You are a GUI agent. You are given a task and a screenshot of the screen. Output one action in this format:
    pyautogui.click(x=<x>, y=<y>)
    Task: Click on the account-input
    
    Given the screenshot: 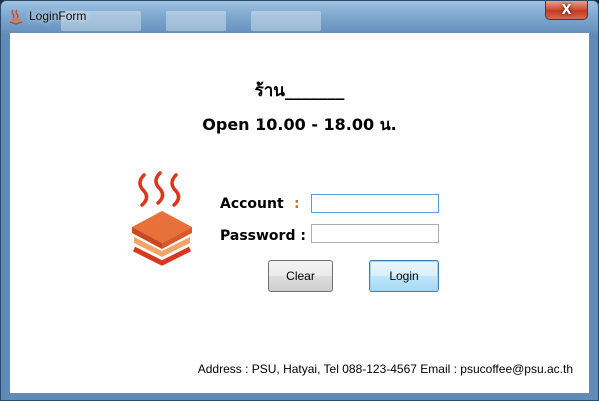 What is the action you would take?
    pyautogui.click(x=375, y=203)
    